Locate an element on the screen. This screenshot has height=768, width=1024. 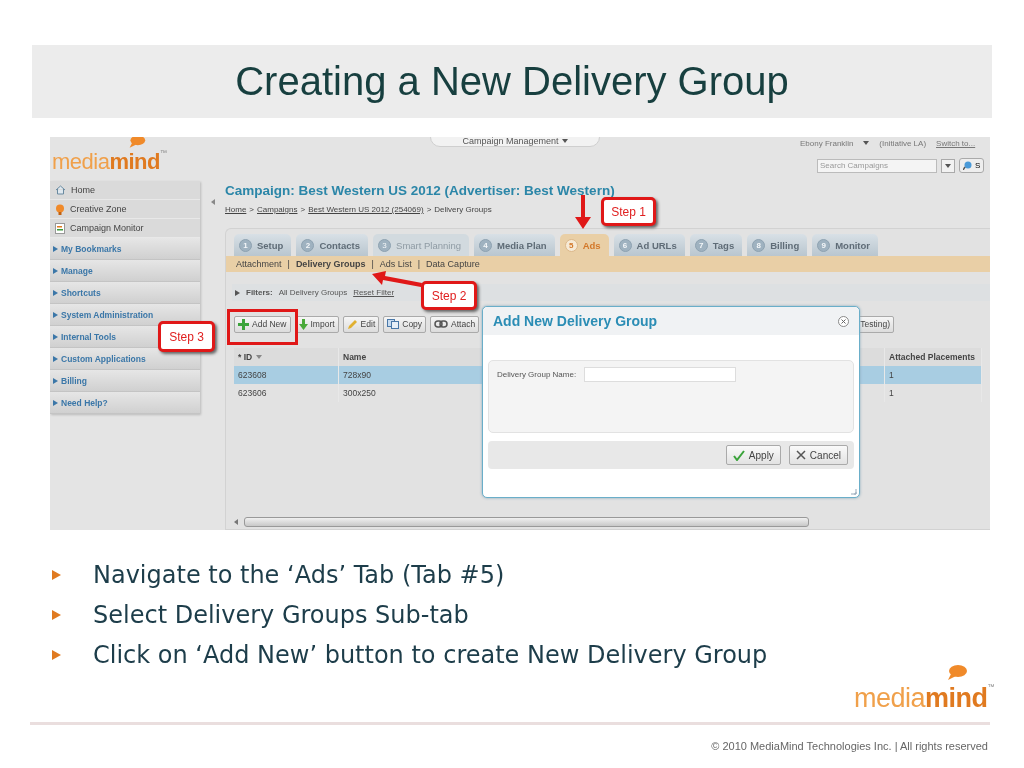
collapse-icon is located at coordinates (212, 202).